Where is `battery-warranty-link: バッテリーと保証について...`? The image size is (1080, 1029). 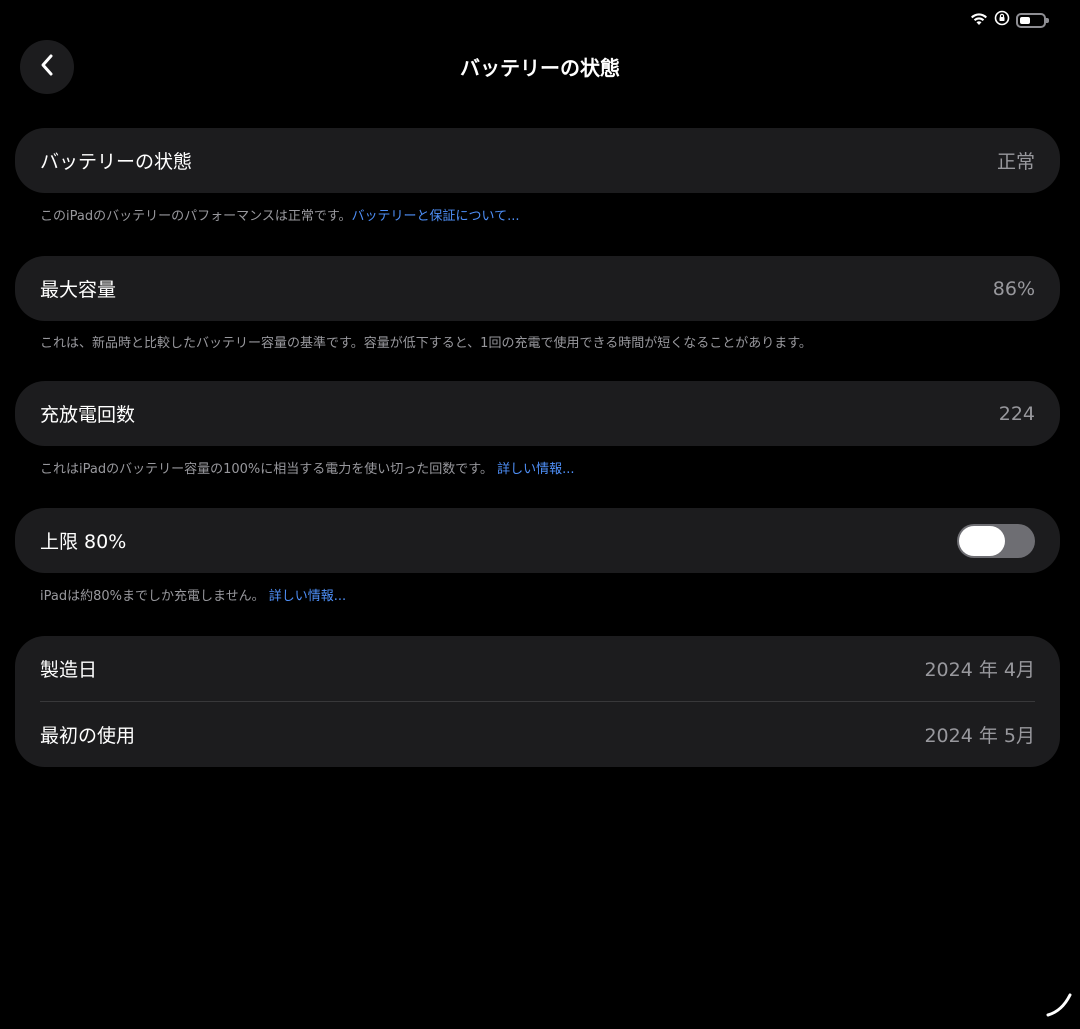 battery-warranty-link: バッテリーと保証について... is located at coordinates (436, 216).